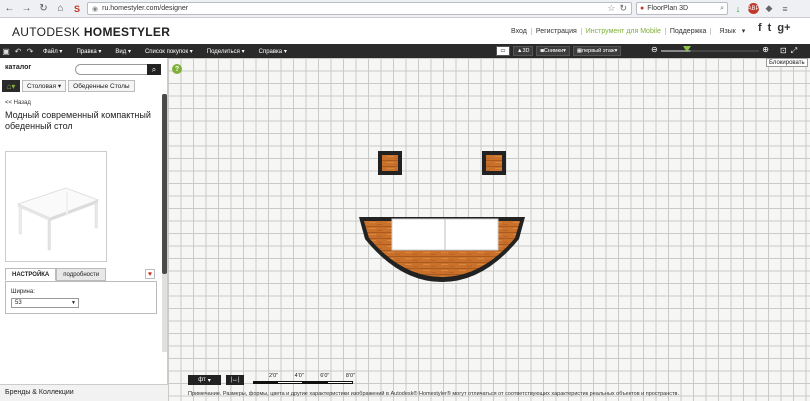  What do you see at coordinates (642, 8) in the screenshot?
I see `search-engine-icon: ●` at bounding box center [642, 8].